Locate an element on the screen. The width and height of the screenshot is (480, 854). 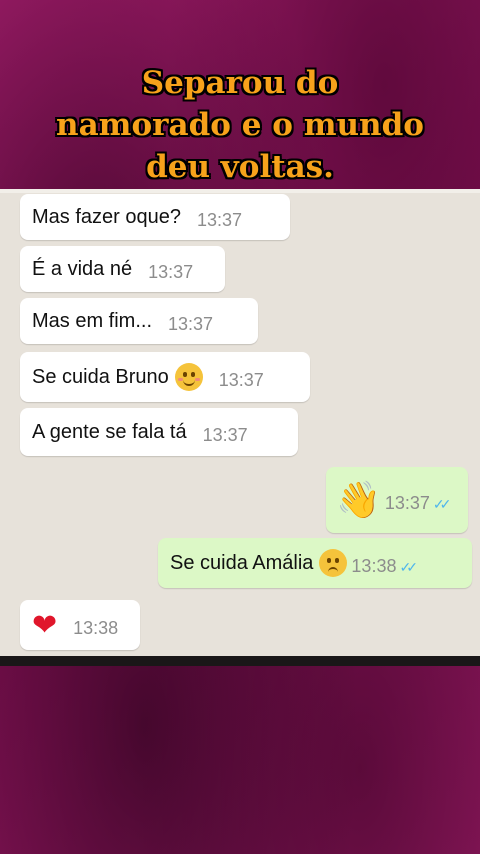
relieved-smile-emoji-icon is located at coordinates (188, 377).